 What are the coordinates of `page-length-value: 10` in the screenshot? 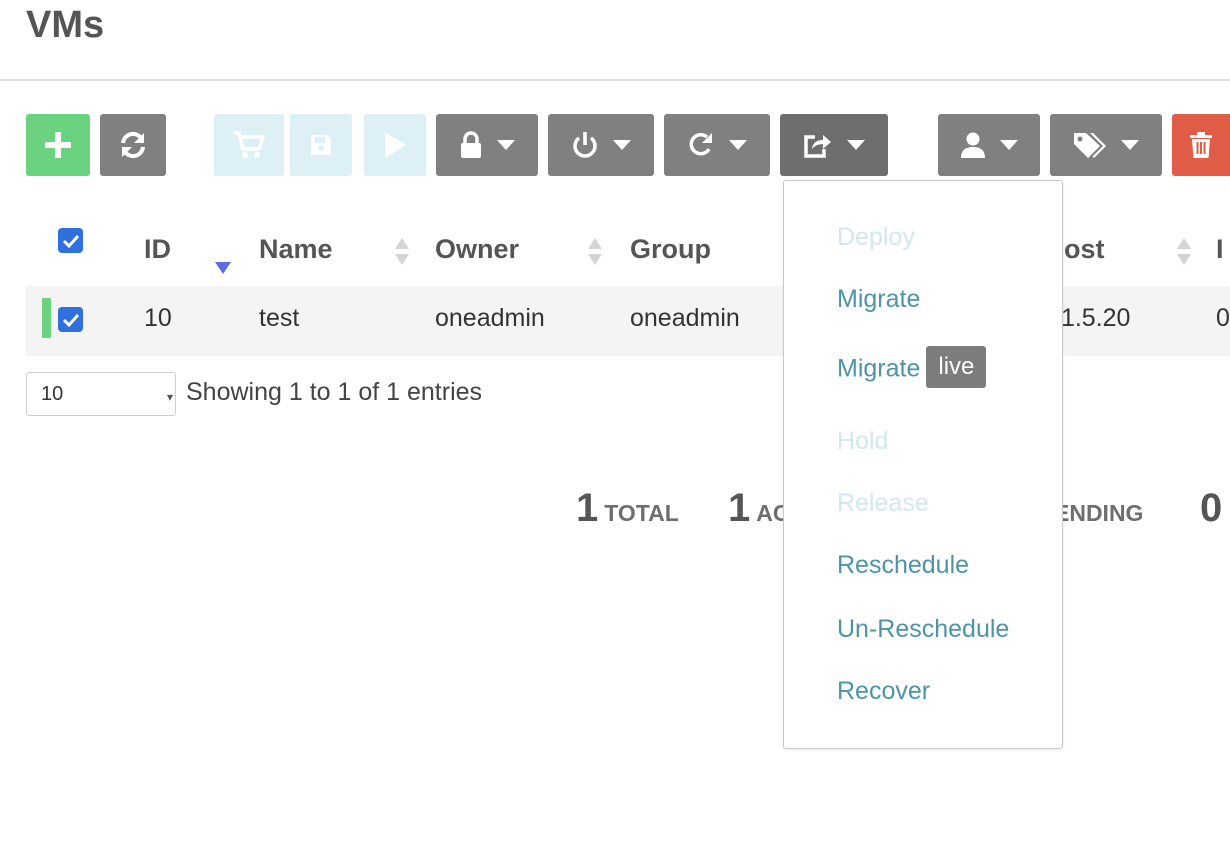 It's located at (52, 394).